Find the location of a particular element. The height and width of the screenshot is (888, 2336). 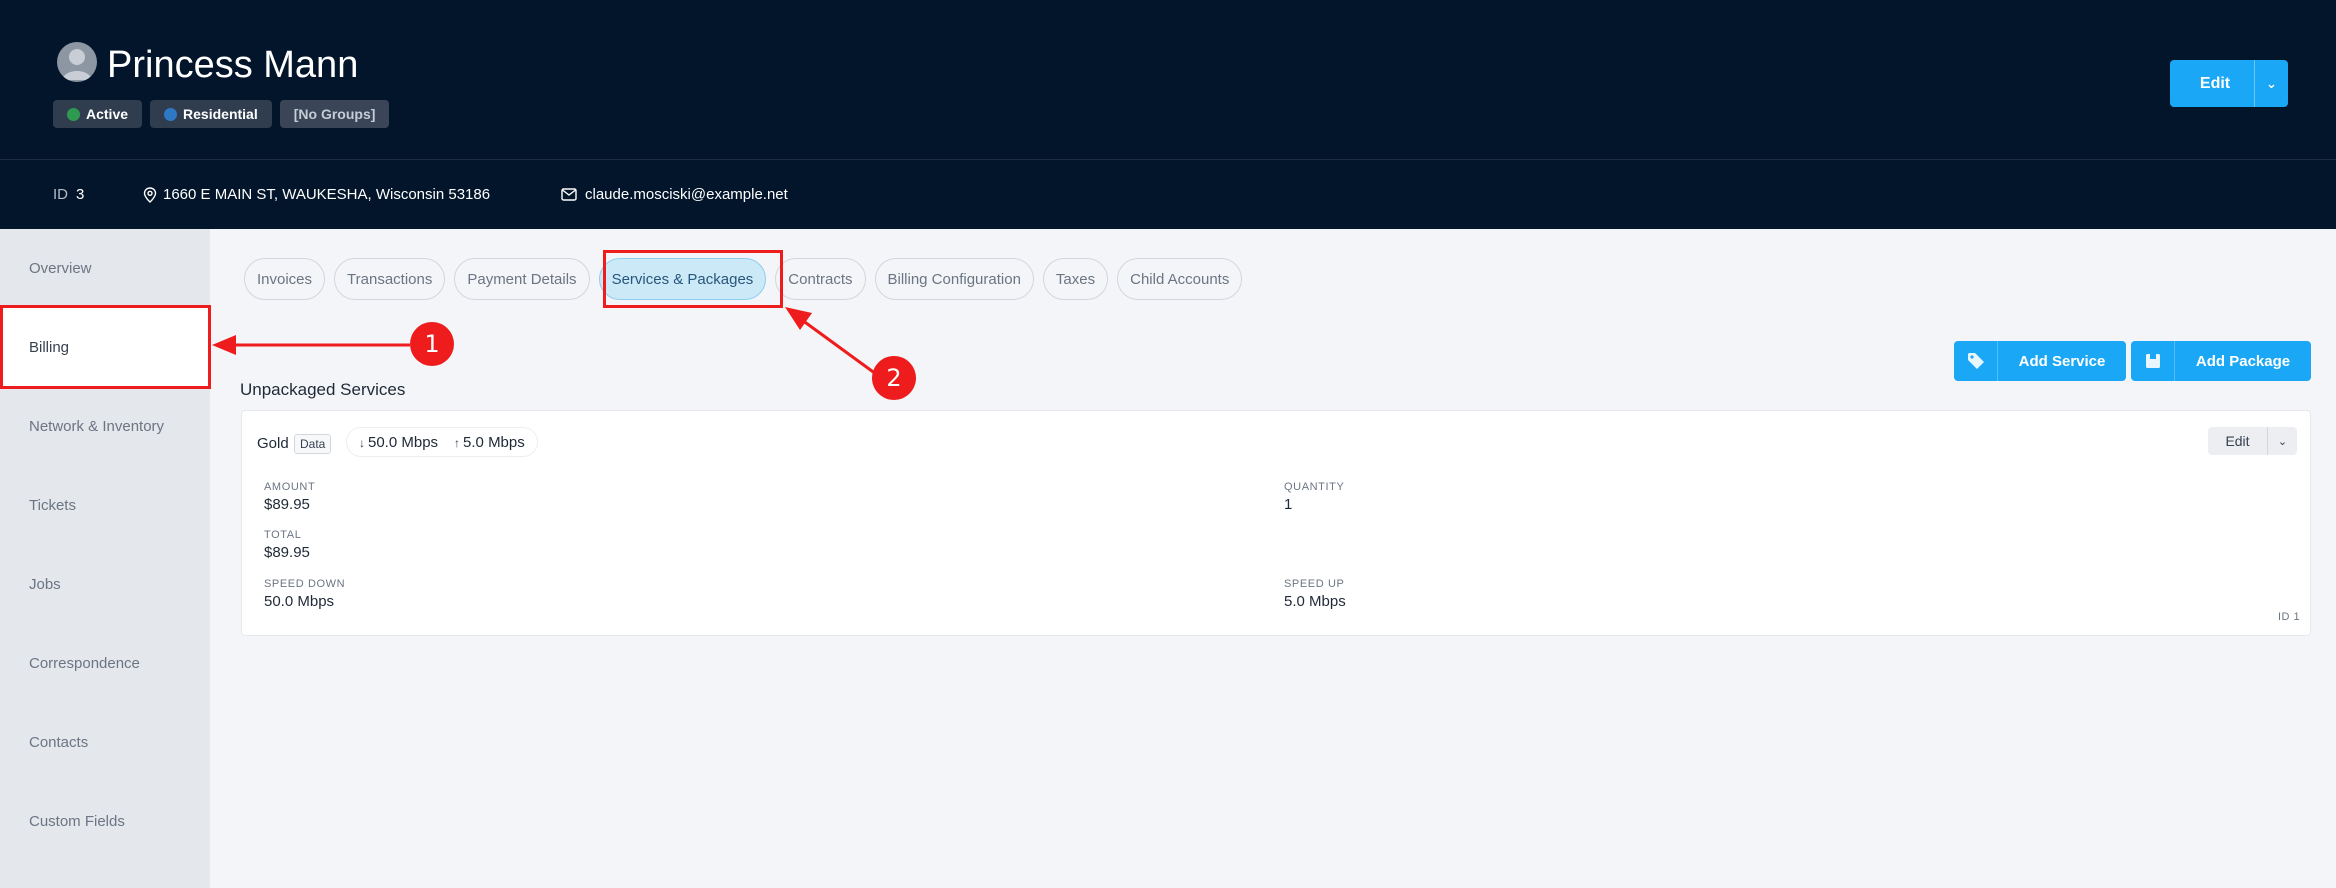

tab-child-accounts: Child Accounts is located at coordinates (1180, 279).